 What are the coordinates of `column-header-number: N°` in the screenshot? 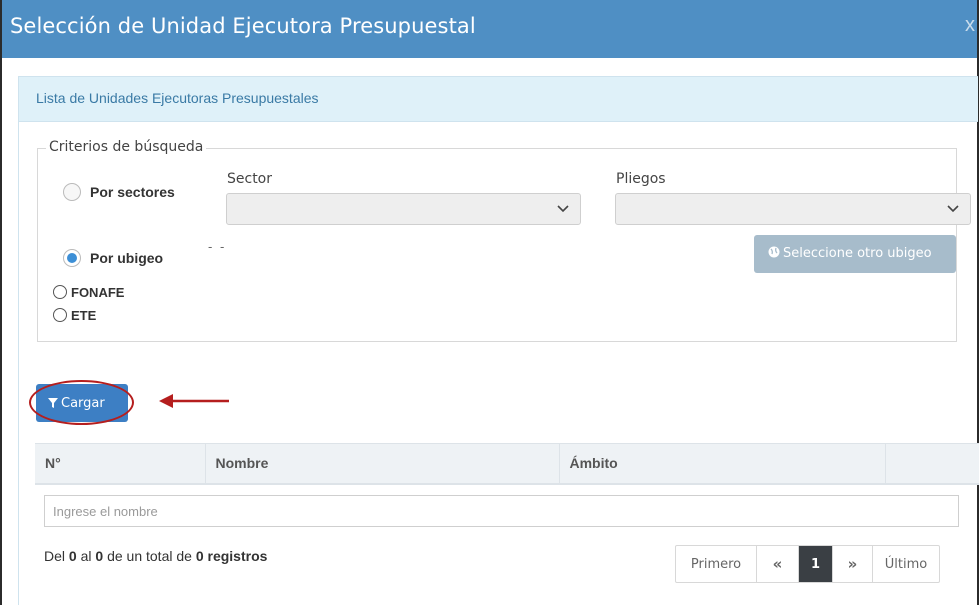 It's located at (120, 464).